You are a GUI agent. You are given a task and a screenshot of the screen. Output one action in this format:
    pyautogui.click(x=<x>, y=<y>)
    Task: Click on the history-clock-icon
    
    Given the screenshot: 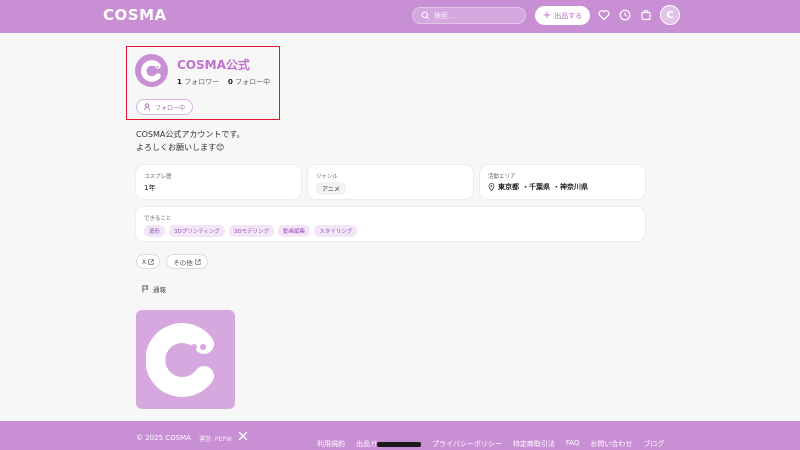 What is the action you would take?
    pyautogui.click(x=625, y=15)
    